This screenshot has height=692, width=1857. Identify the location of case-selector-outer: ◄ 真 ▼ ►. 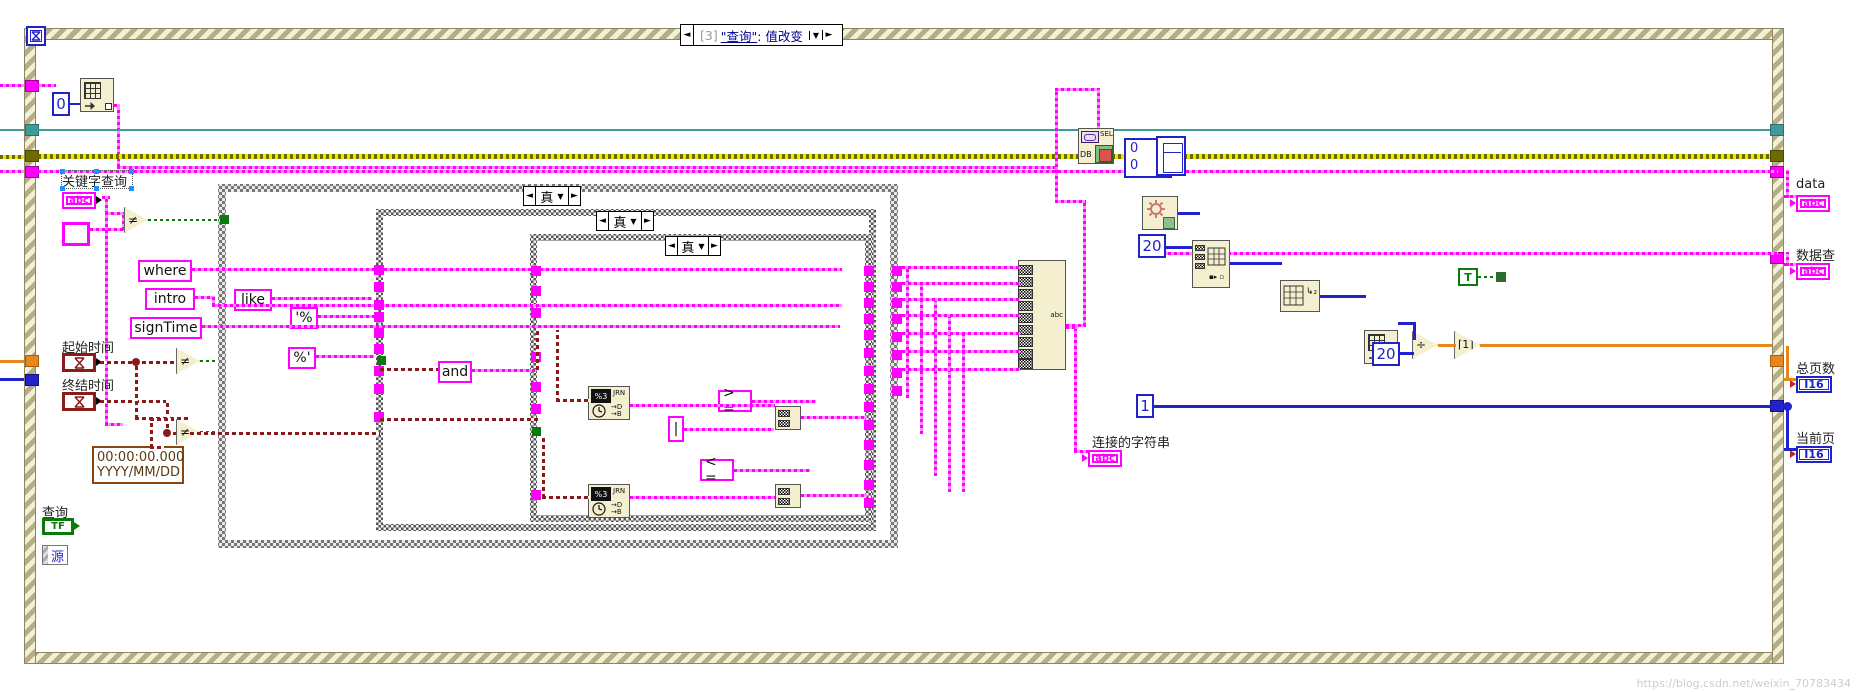
(552, 196).